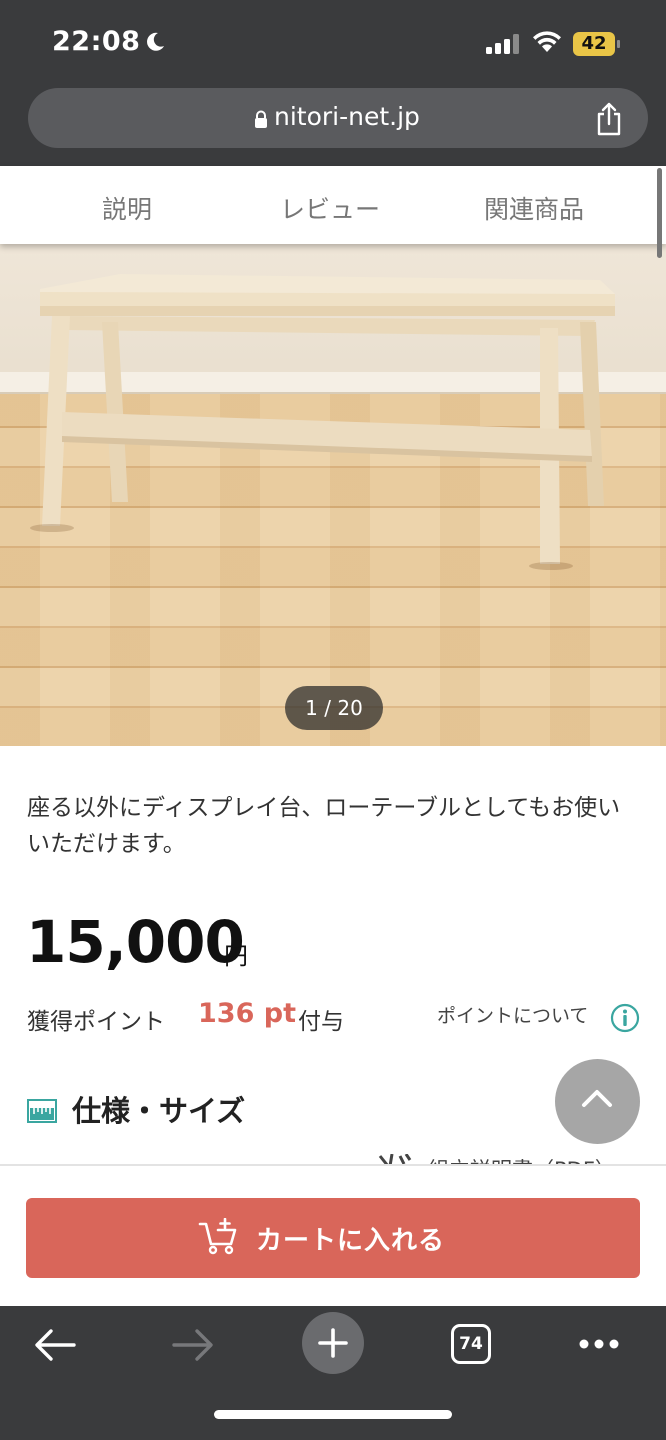  I want to click on spec-heading: 仕様・サイズ, so click(159, 1111).